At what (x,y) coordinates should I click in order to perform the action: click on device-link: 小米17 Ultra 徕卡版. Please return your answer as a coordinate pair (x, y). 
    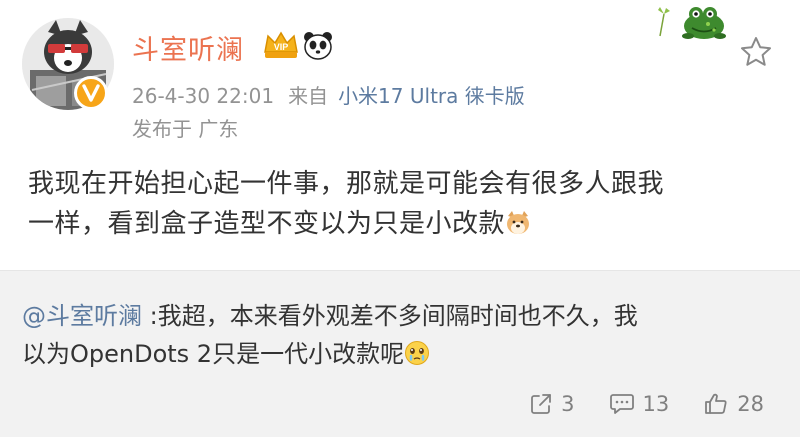
    Looking at the image, I should click on (431, 96).